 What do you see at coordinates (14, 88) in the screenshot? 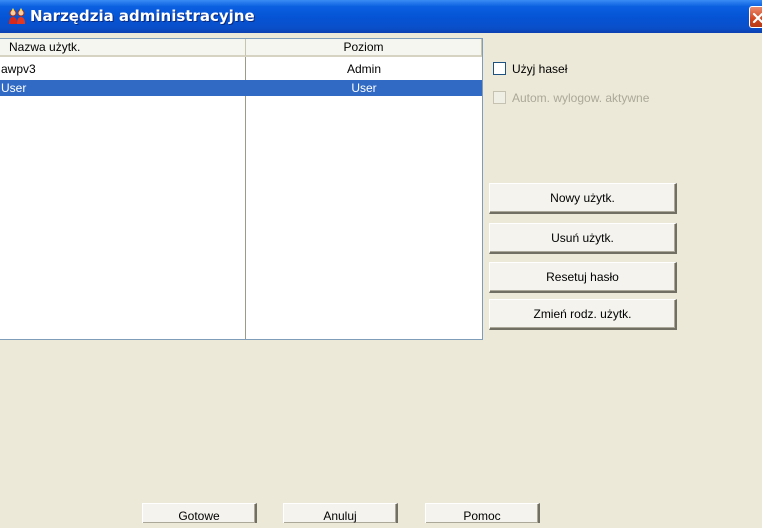
I see `cell-user-name: User` at bounding box center [14, 88].